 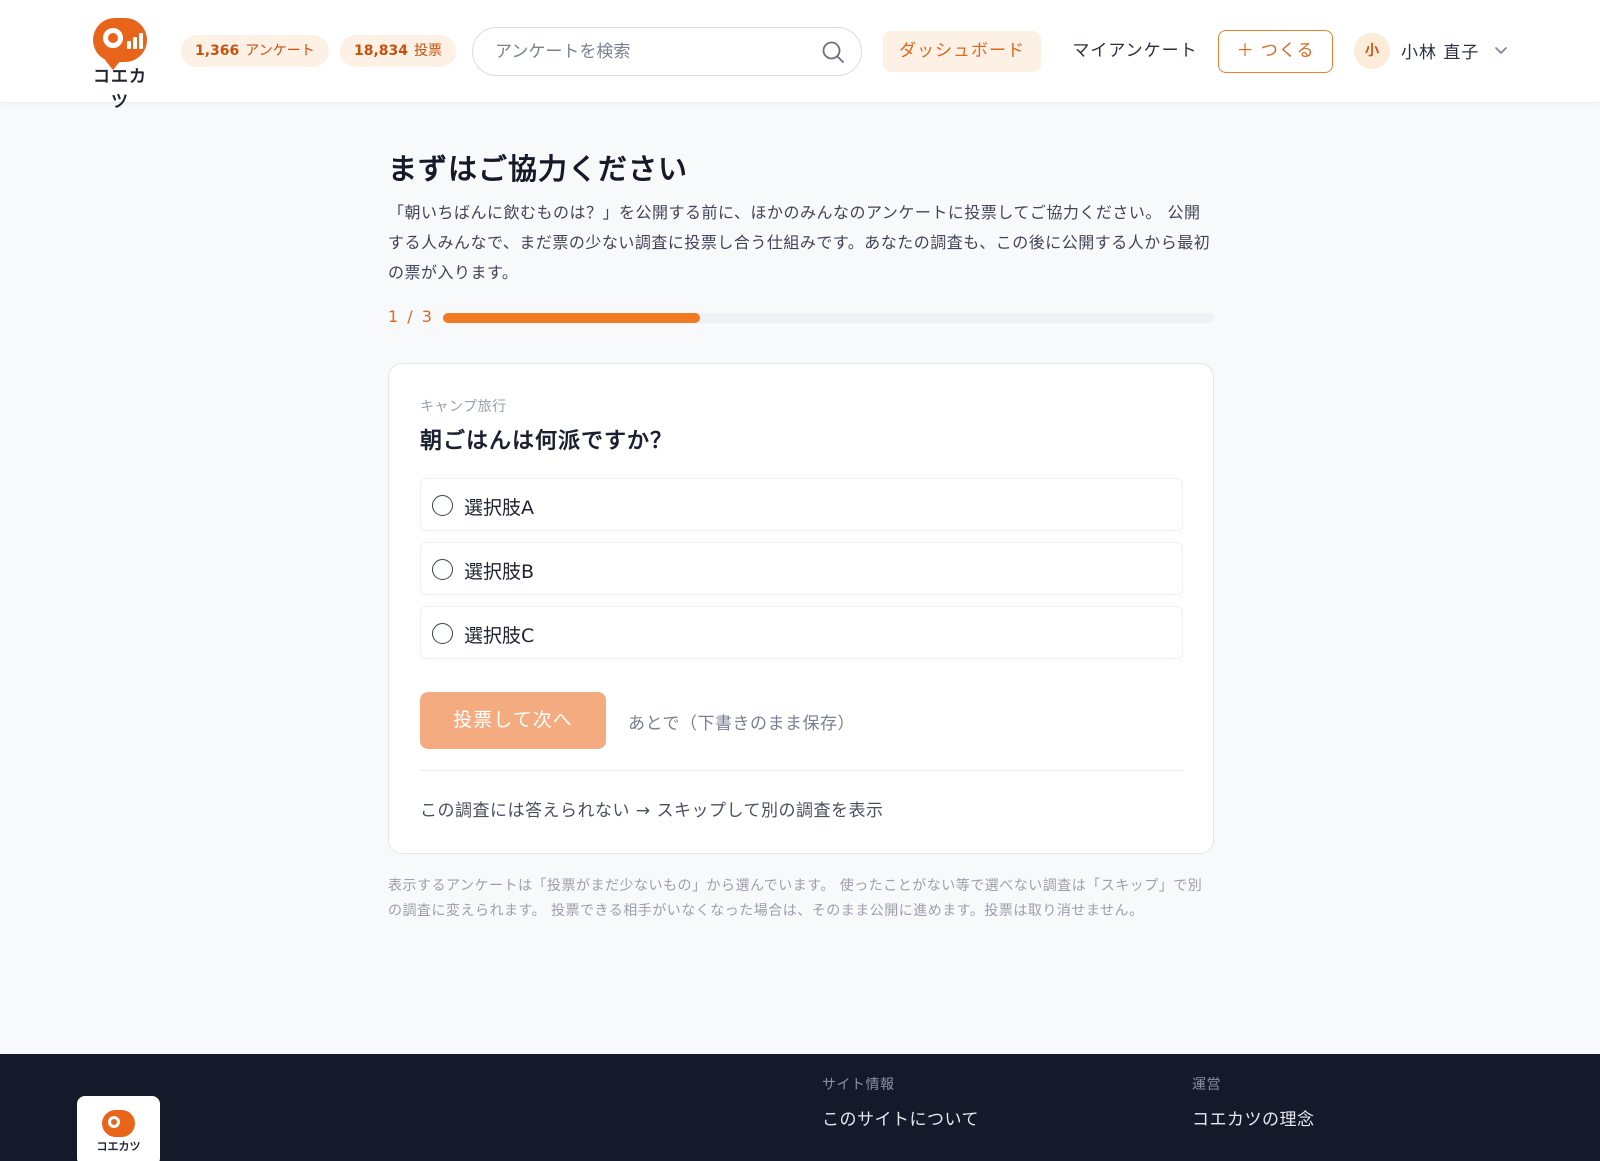 I want to click on option-label: 選択肢C, so click(x=499, y=636).